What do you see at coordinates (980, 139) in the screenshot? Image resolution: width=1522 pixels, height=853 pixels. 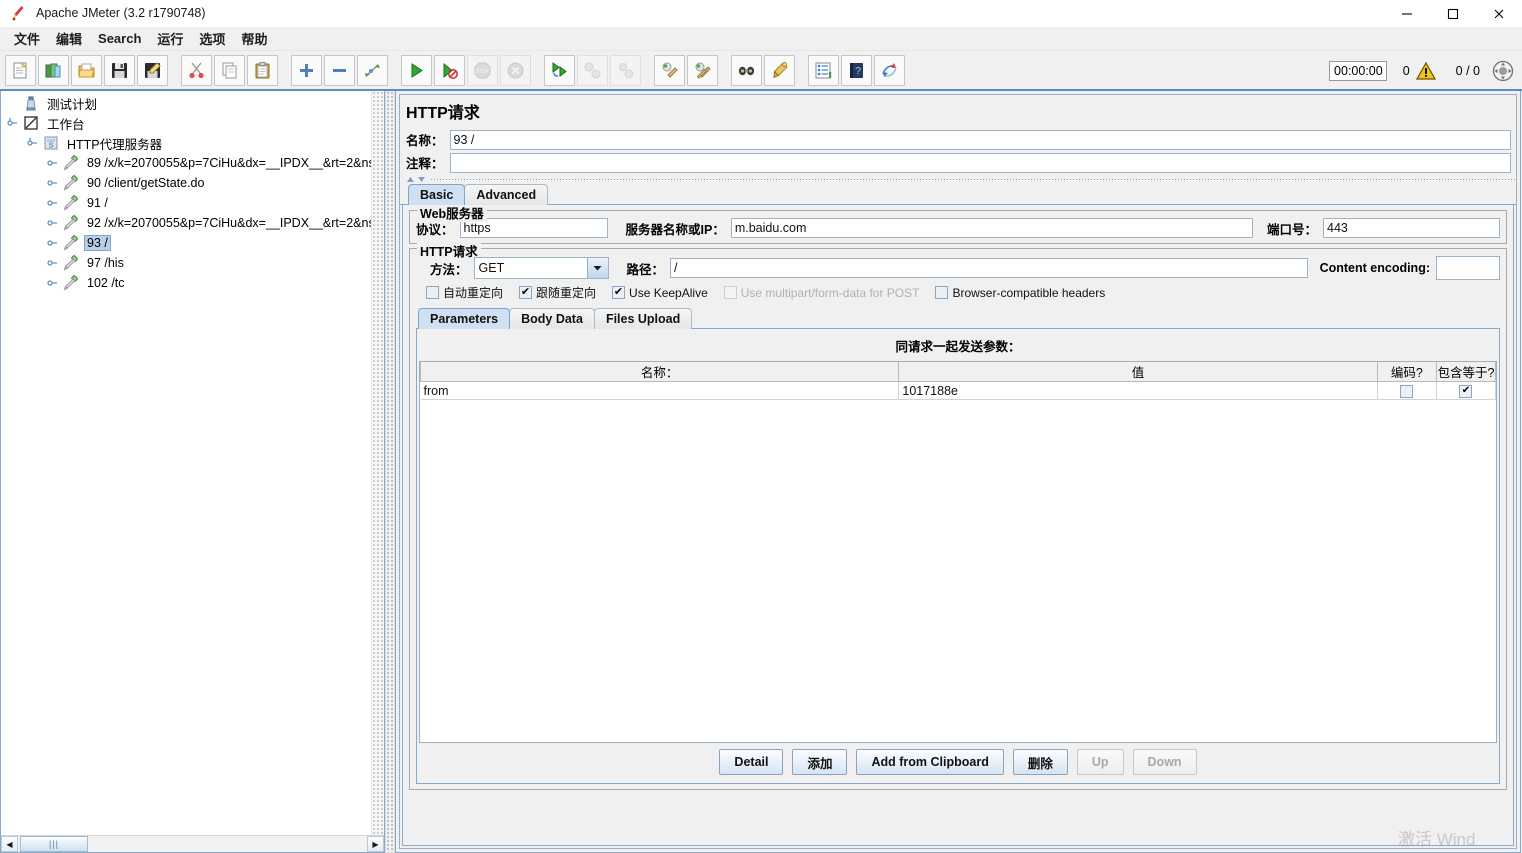 I see `name-input` at bounding box center [980, 139].